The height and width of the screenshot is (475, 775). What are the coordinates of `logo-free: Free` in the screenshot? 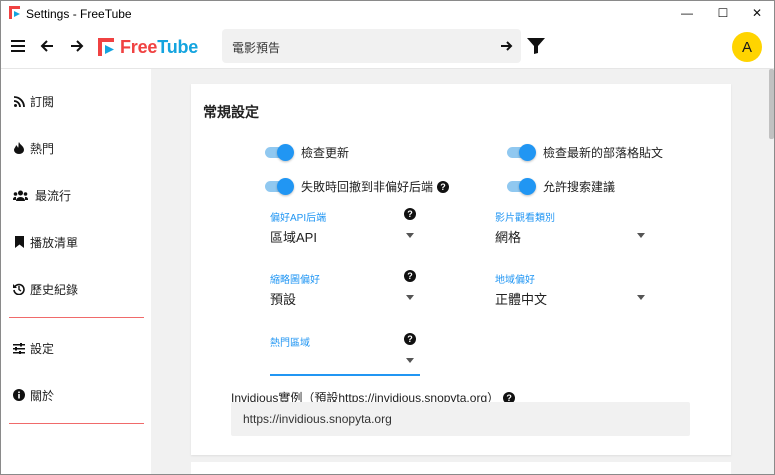 It's located at (139, 46).